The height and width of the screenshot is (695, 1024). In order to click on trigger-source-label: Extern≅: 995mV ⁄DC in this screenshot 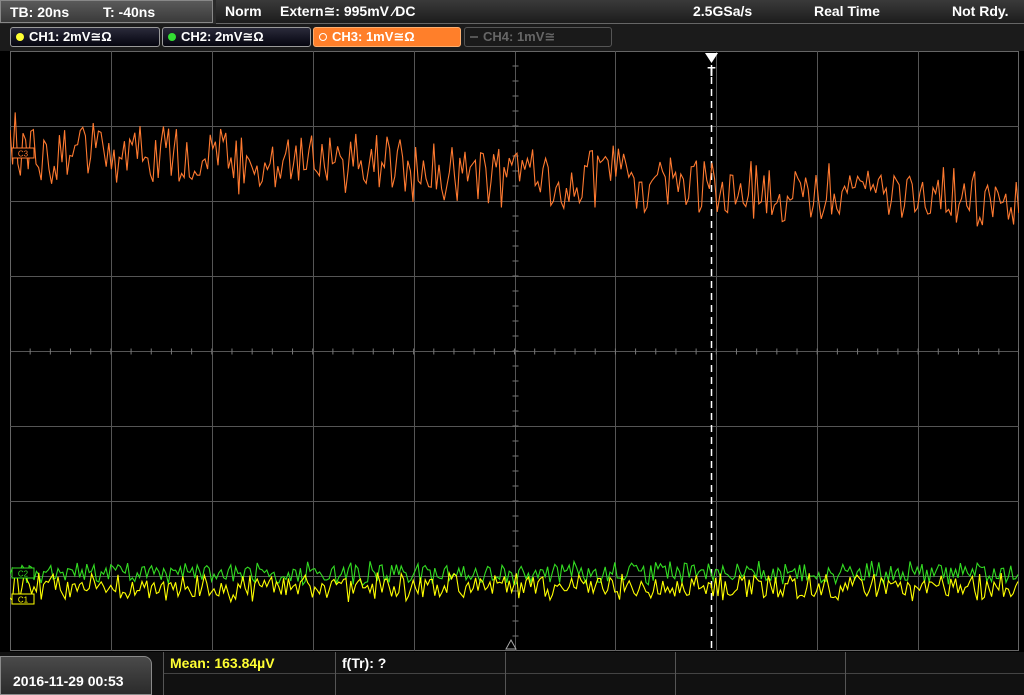, I will do `click(348, 11)`.